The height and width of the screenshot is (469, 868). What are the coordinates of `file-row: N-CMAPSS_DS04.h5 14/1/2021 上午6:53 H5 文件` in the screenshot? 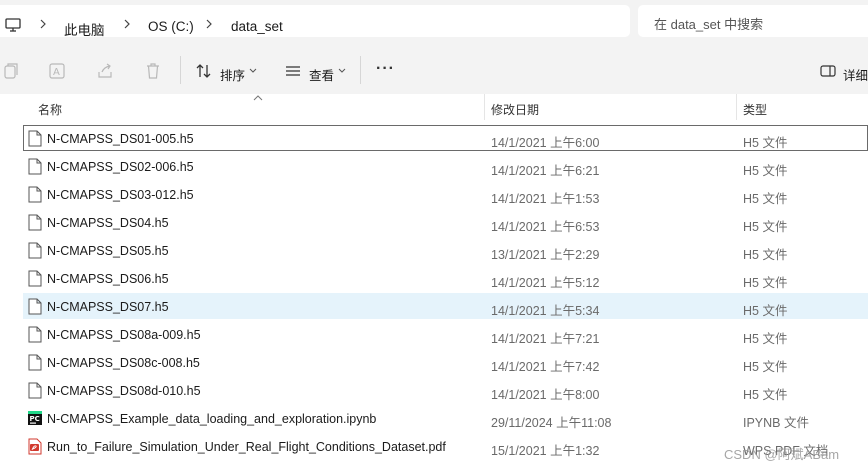 It's located at (434, 223).